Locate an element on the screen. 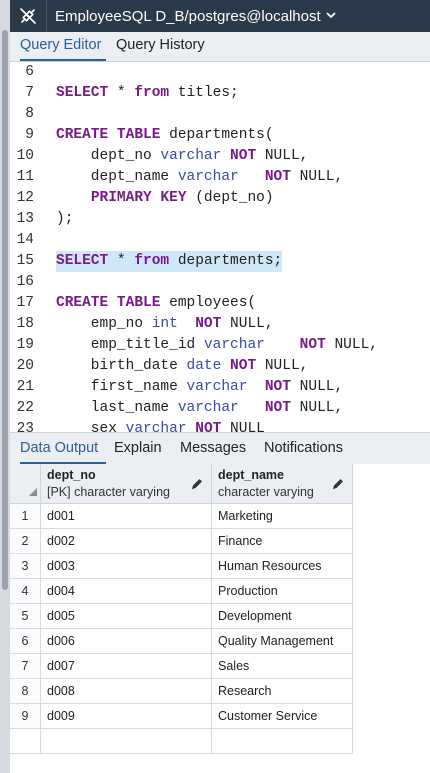 Image resolution: width=430 pixels, height=773 pixels. code-text: SELECT * from titles; is located at coordinates (147, 93).